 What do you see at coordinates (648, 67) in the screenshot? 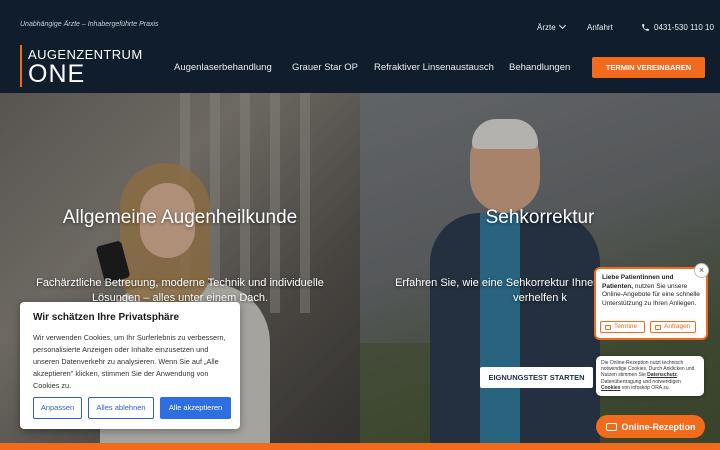
I see `appointment-button: TERMIN VEREINBAREN` at bounding box center [648, 67].